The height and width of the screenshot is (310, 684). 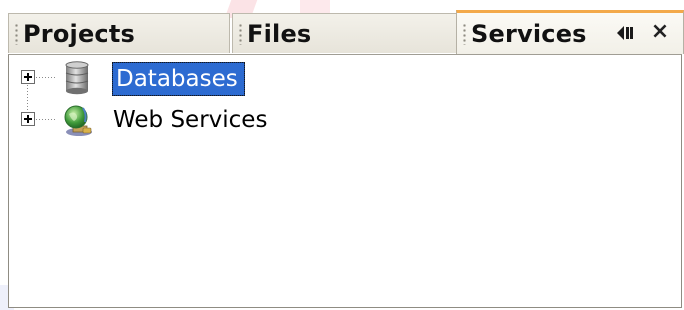 What do you see at coordinates (279, 33) in the screenshot?
I see `tab-label: Files` at bounding box center [279, 33].